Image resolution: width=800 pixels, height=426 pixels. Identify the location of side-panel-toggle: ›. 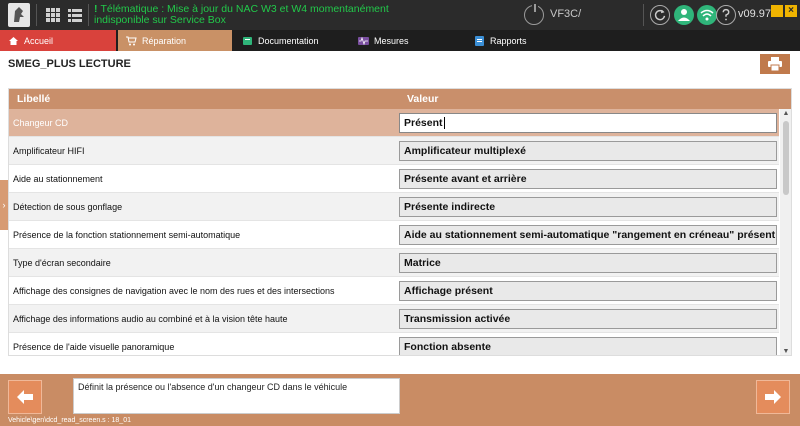
(4, 205).